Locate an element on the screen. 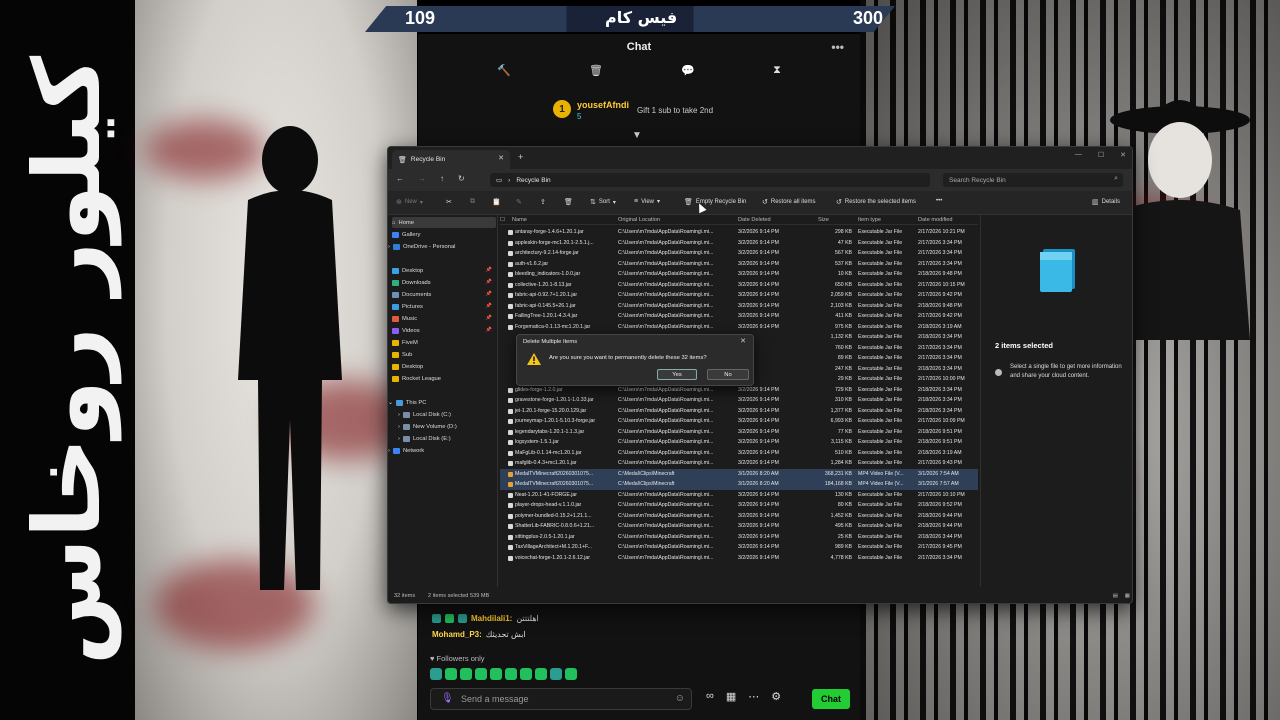 The width and height of the screenshot is (1280, 720). hourglass-icon: ⧗ is located at coordinates (777, 75).